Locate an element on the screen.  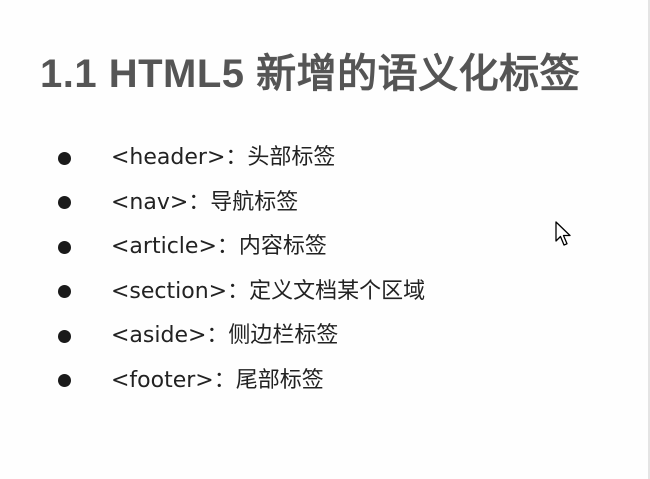
bullet-text-header: <header>：头部标签 is located at coordinates (223, 158).